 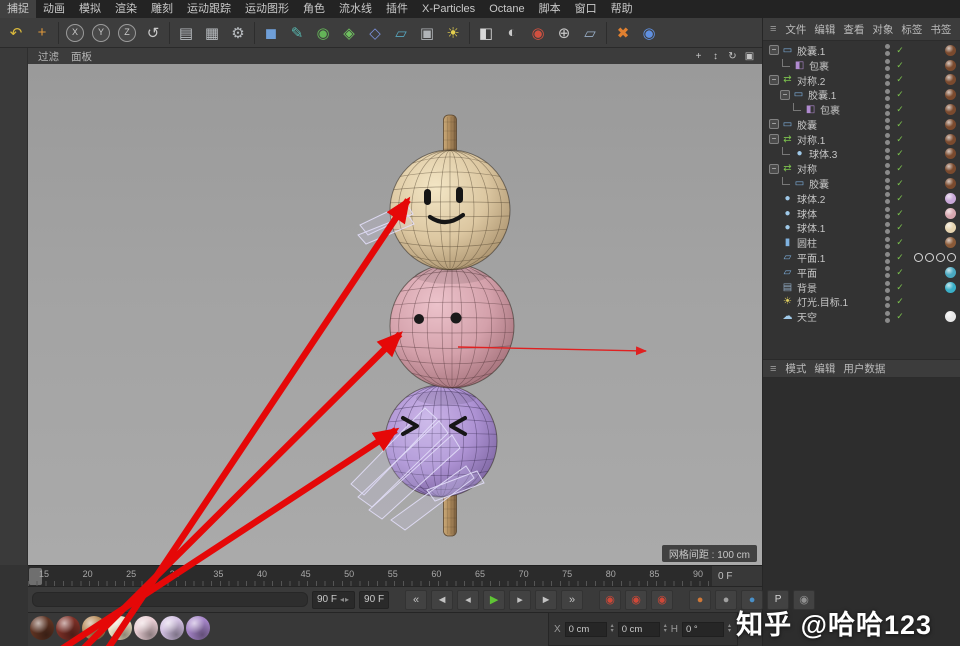 I want to click on primitive-cube-button: ◼, so click(x=271, y=33).